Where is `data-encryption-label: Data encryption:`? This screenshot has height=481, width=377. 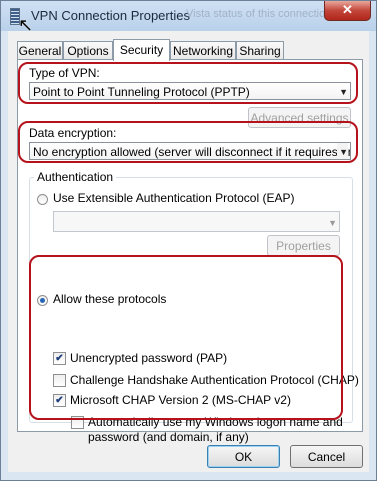
data-encryption-label: Data encryption: is located at coordinates (73, 133).